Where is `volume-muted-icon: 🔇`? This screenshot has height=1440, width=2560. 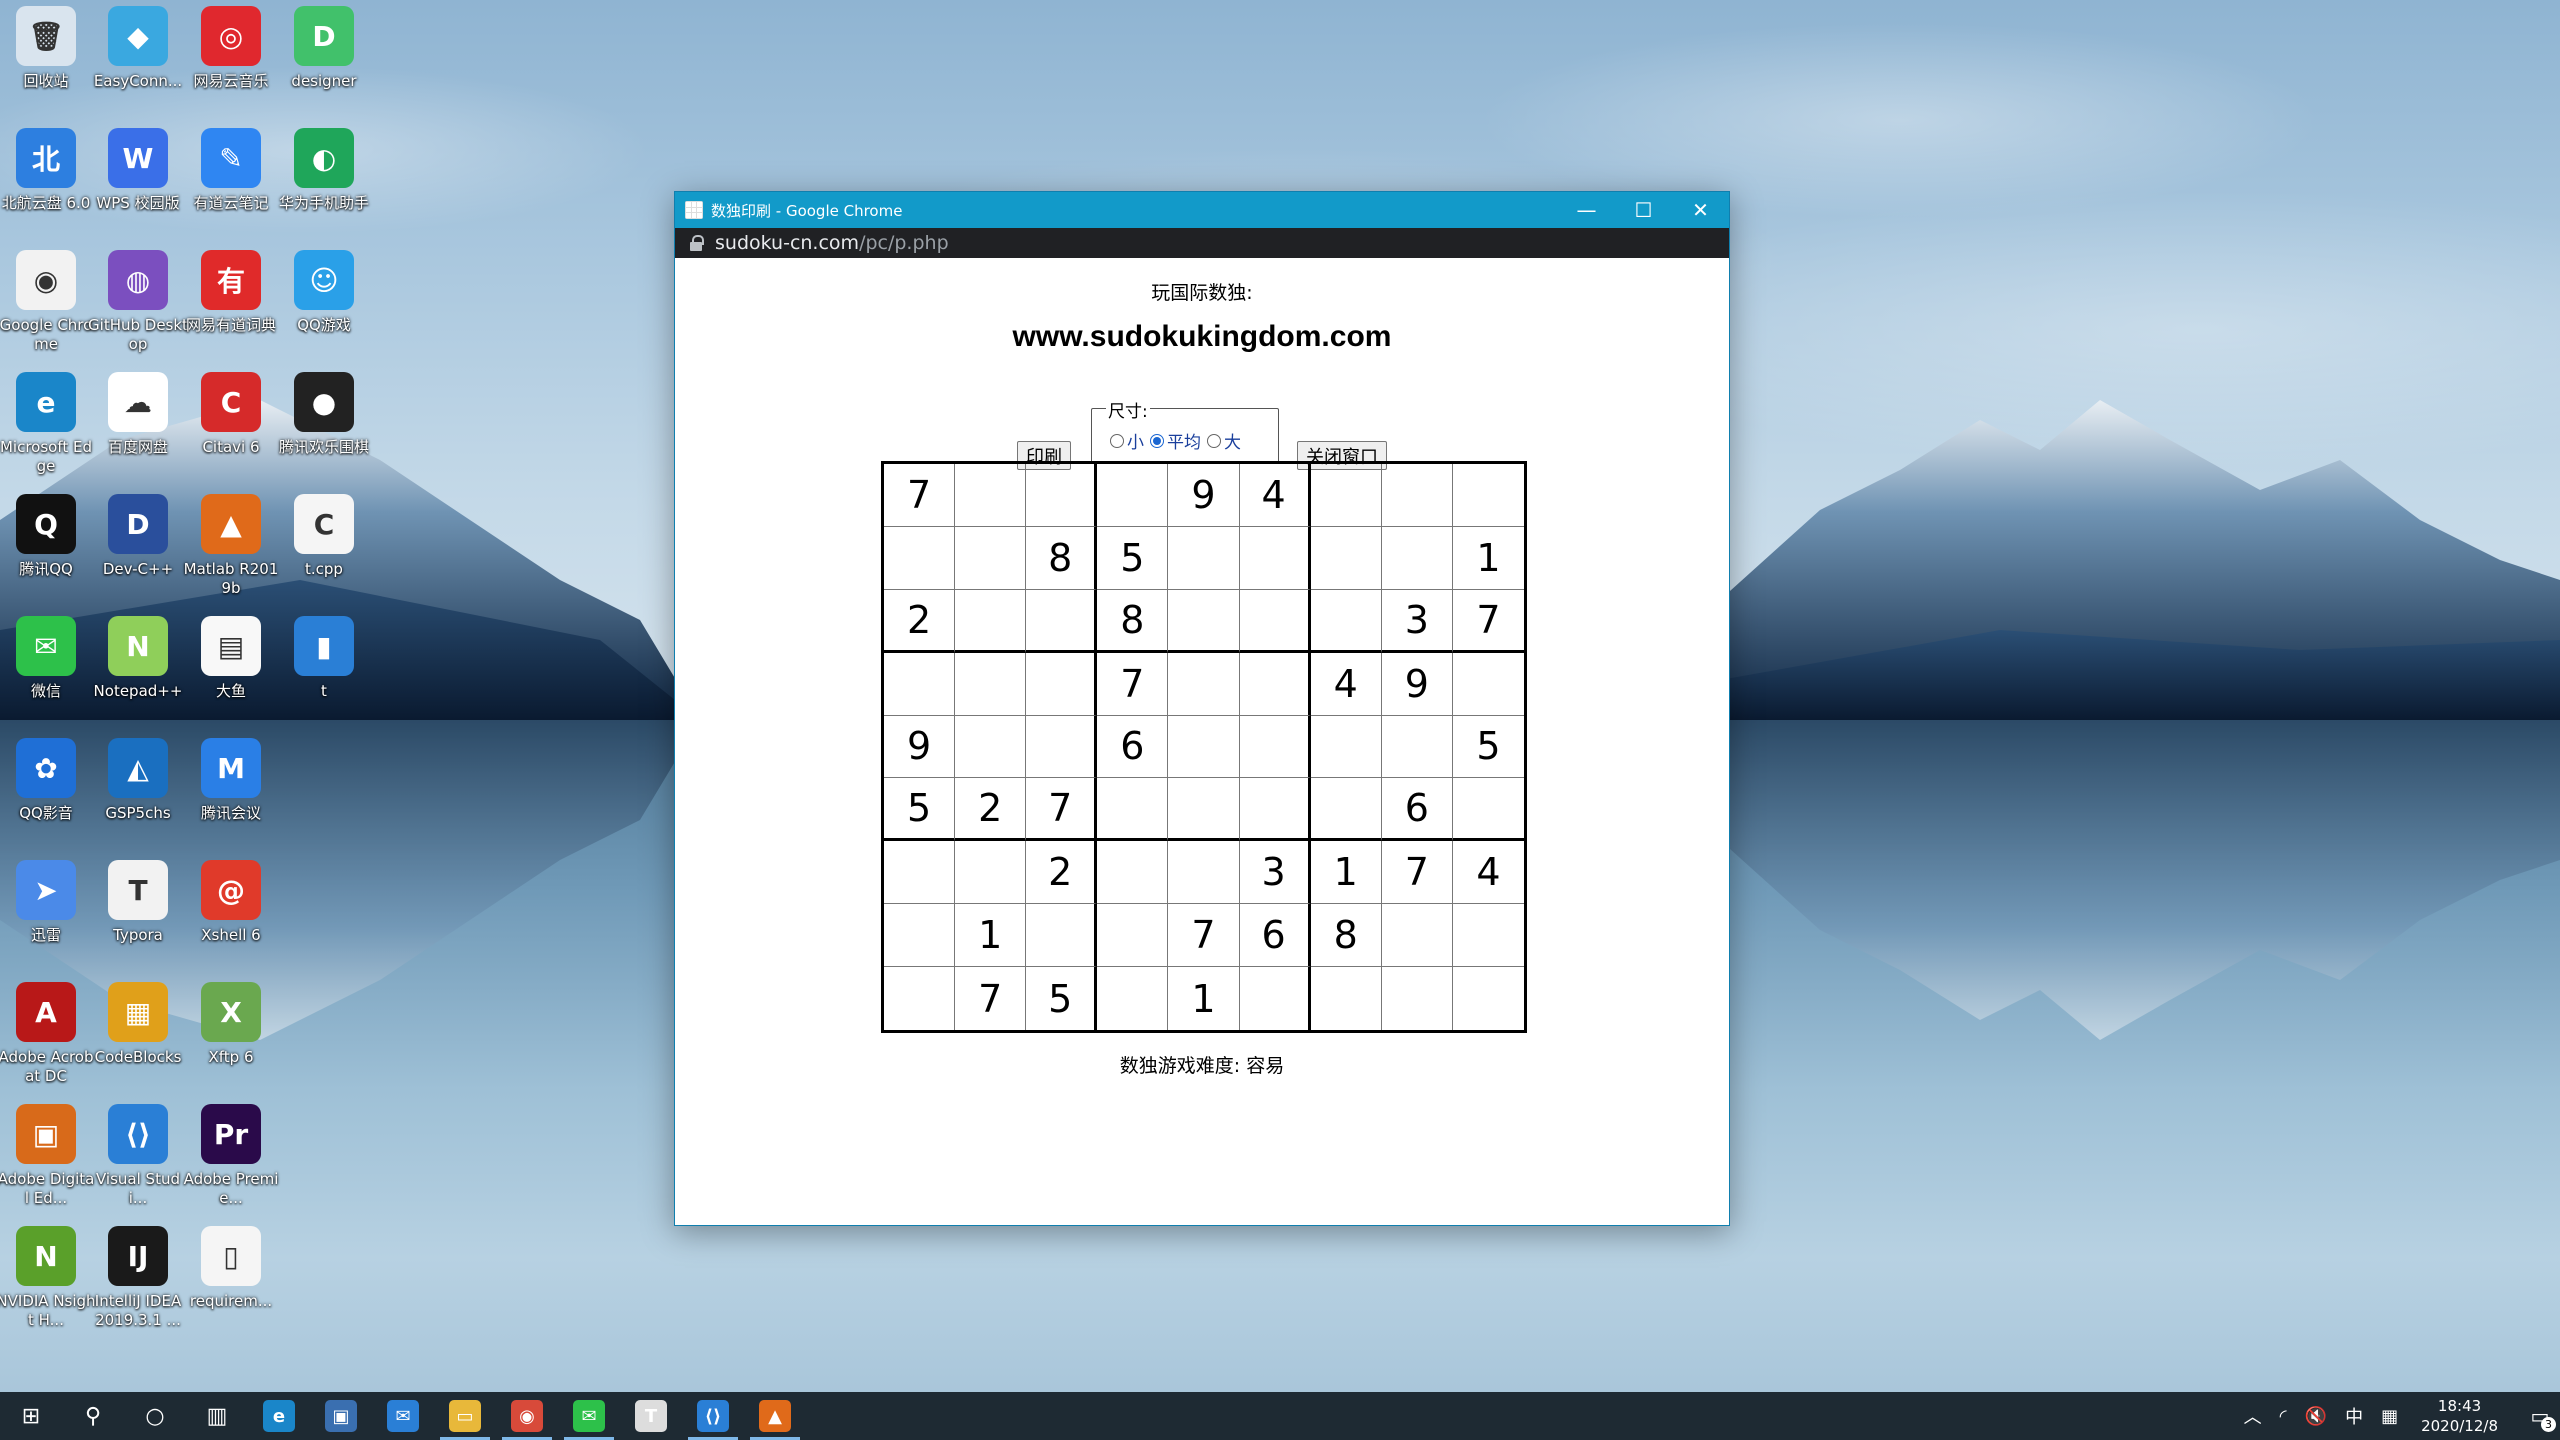 volume-muted-icon: 🔇 is located at coordinates (2316, 1416).